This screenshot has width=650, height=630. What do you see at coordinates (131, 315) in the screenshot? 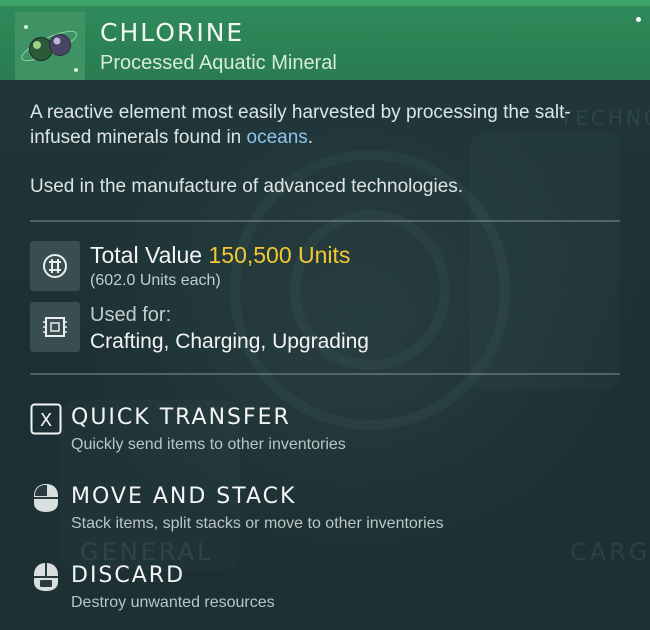
I see `used-for-label: Used for:` at bounding box center [131, 315].